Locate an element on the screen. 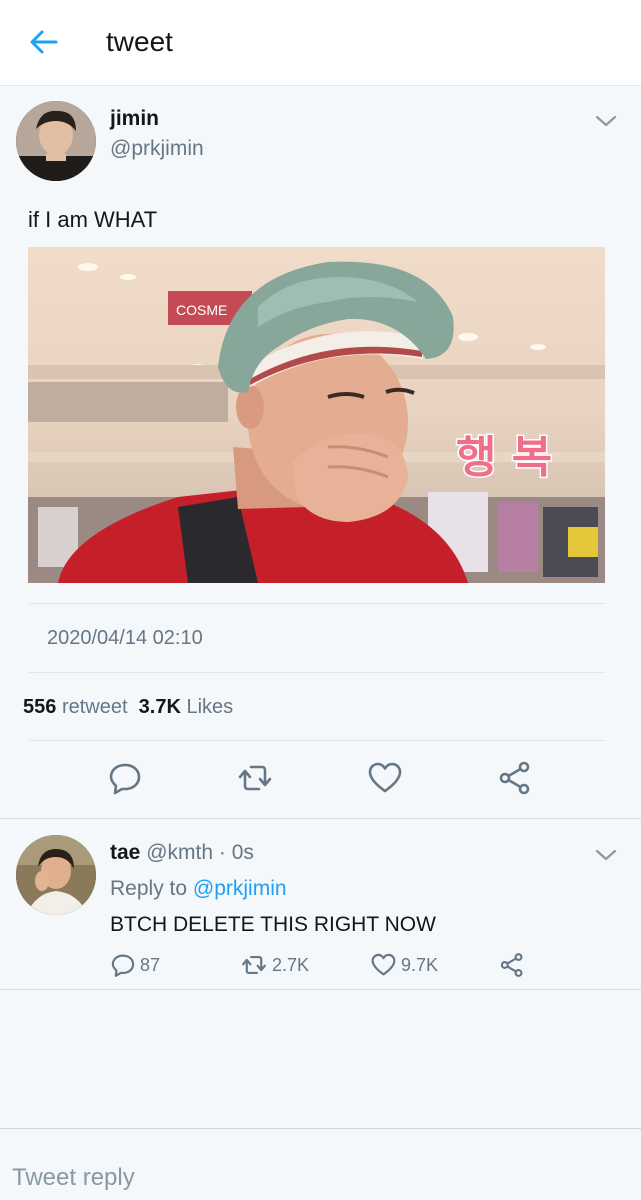  reply-share-button is located at coordinates (512, 965).